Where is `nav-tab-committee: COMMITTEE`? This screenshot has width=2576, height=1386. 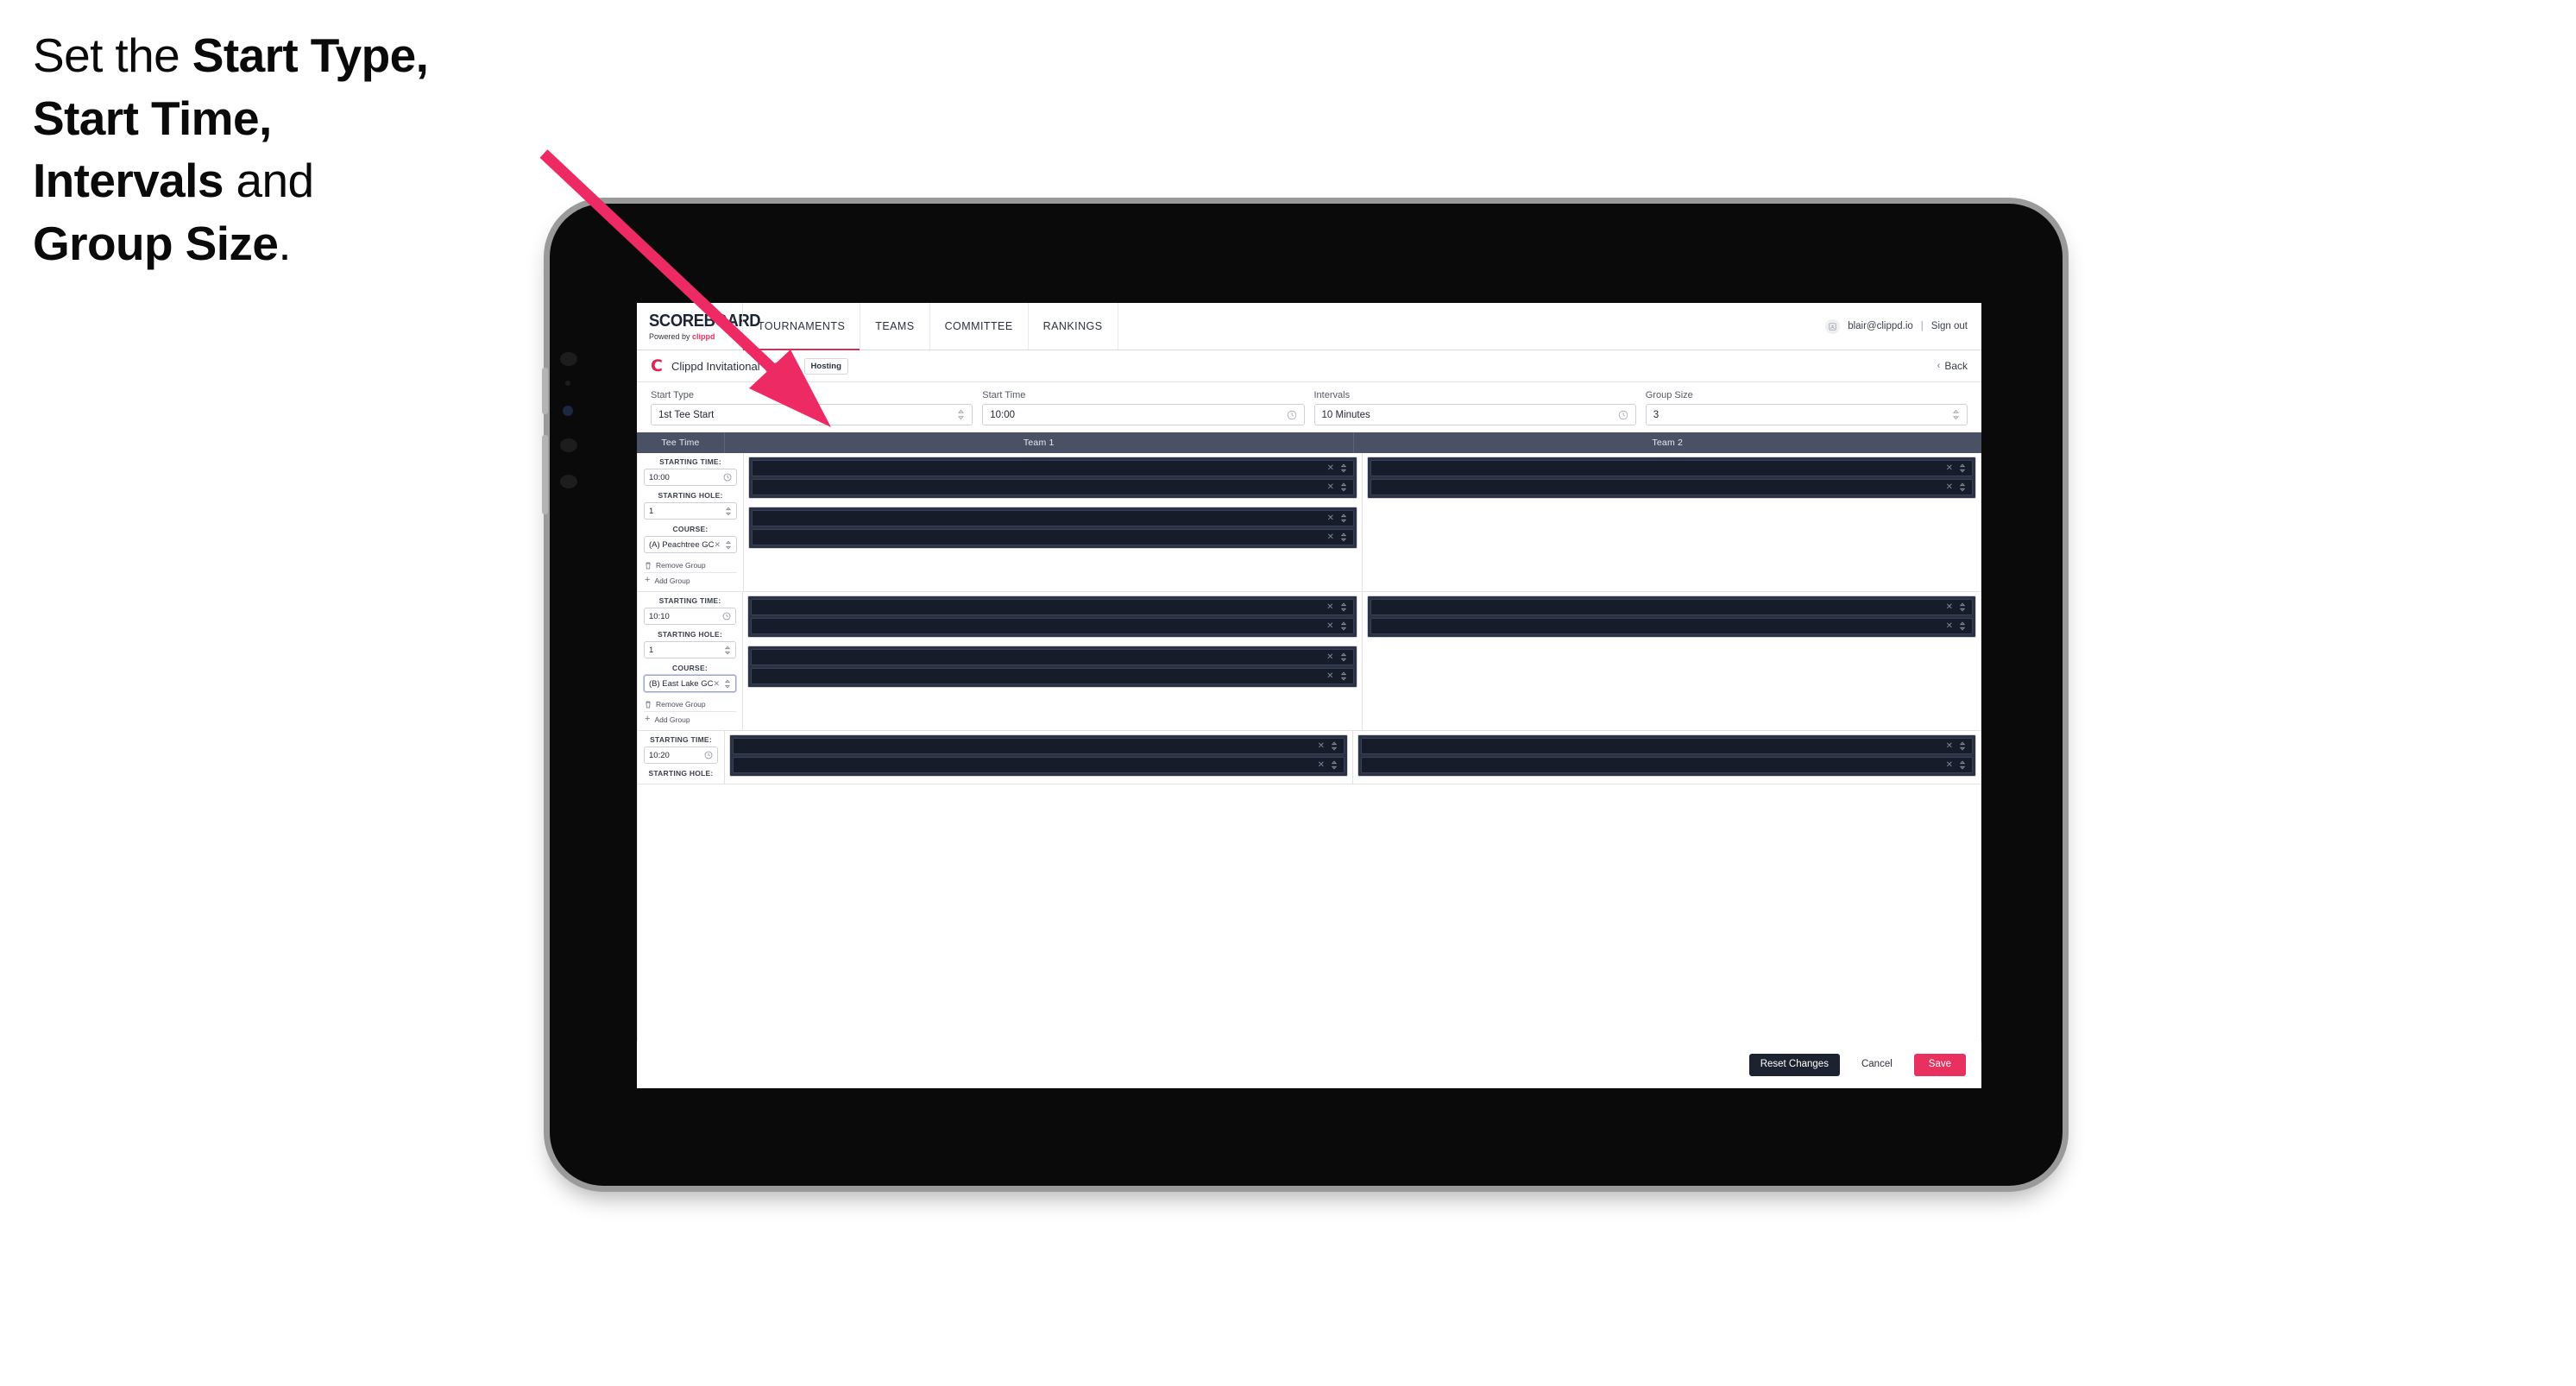
nav-tab-committee: COMMITTEE is located at coordinates (980, 327).